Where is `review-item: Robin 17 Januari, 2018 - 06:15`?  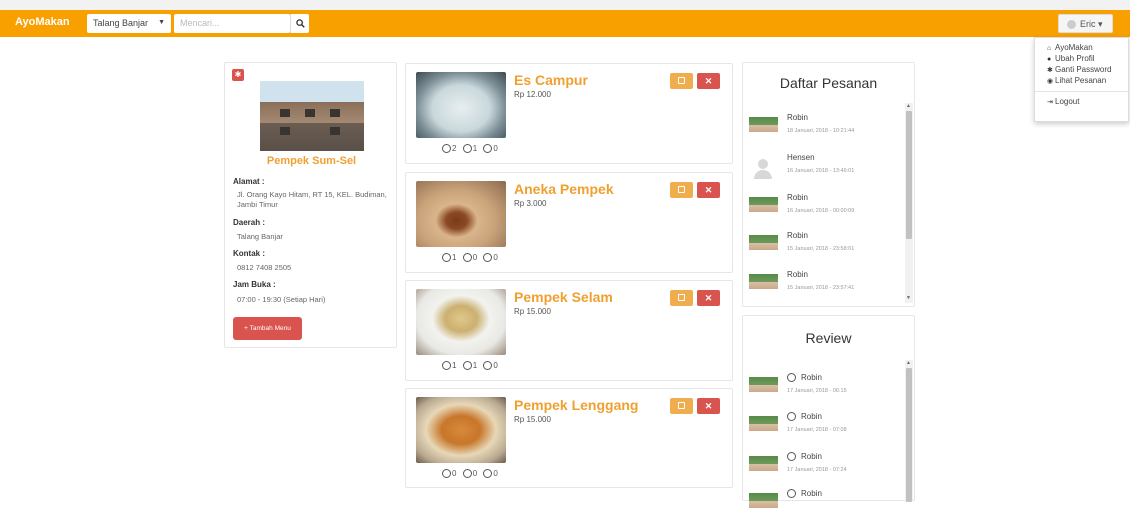 review-item: Robin 17 Januari, 2018 - 06:15 is located at coordinates (824, 389).